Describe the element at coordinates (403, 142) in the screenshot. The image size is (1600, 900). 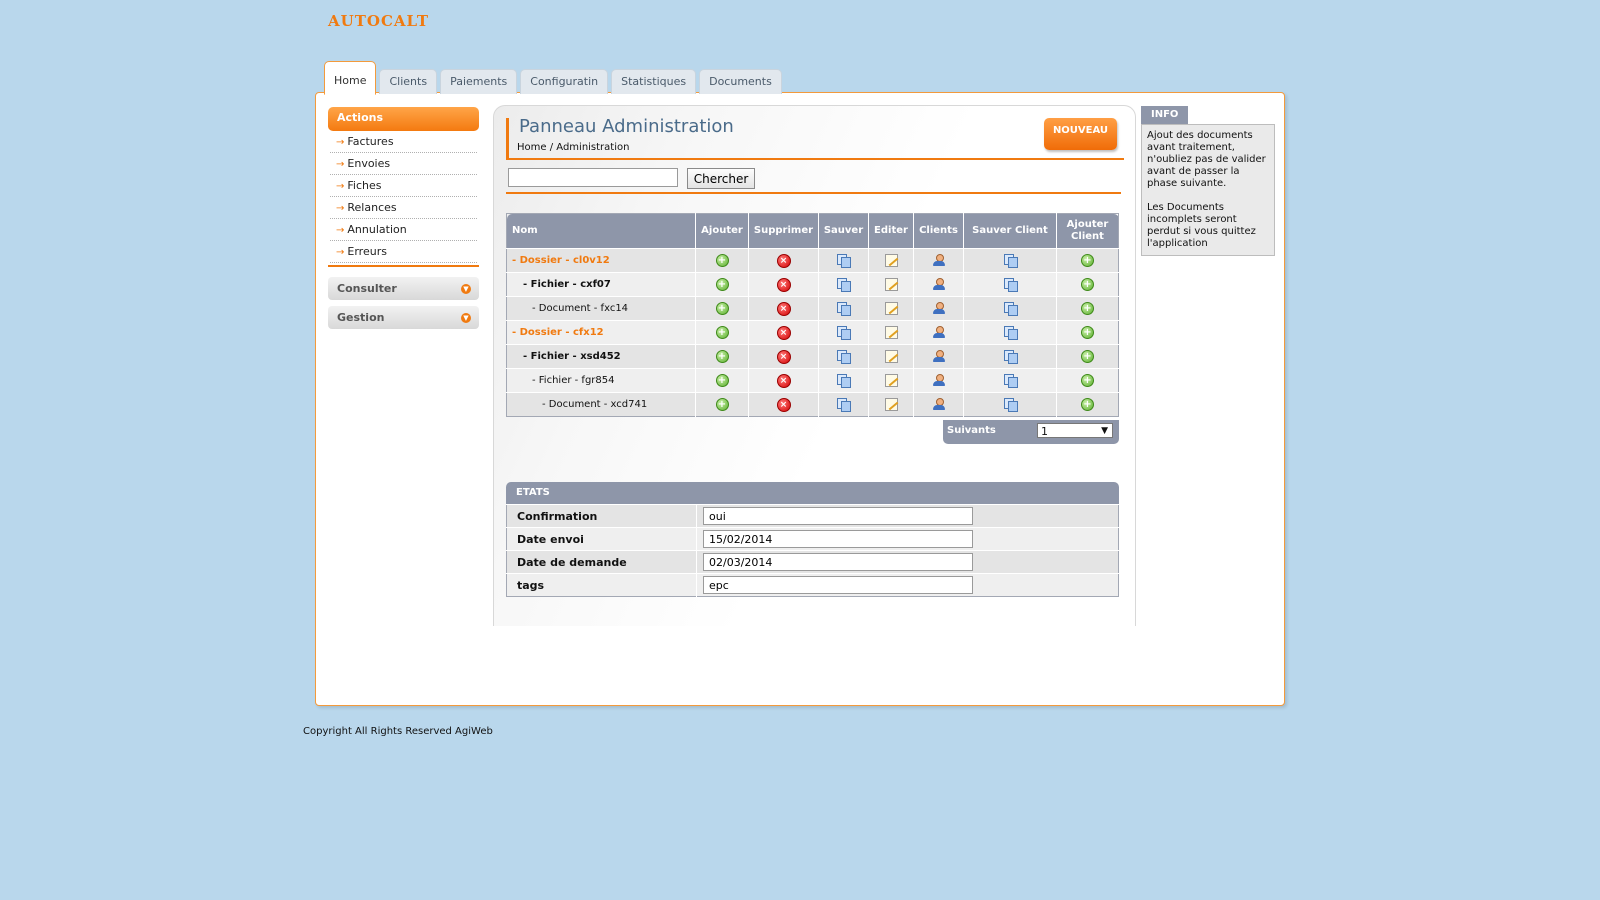
I see `sidebar-item-factures: → Factures` at that location.